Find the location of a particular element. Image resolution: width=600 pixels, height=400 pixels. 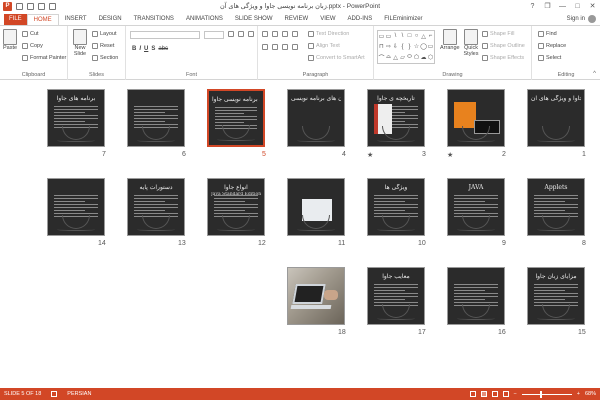

transition-star-icon: ★ is located at coordinates (370, 155).